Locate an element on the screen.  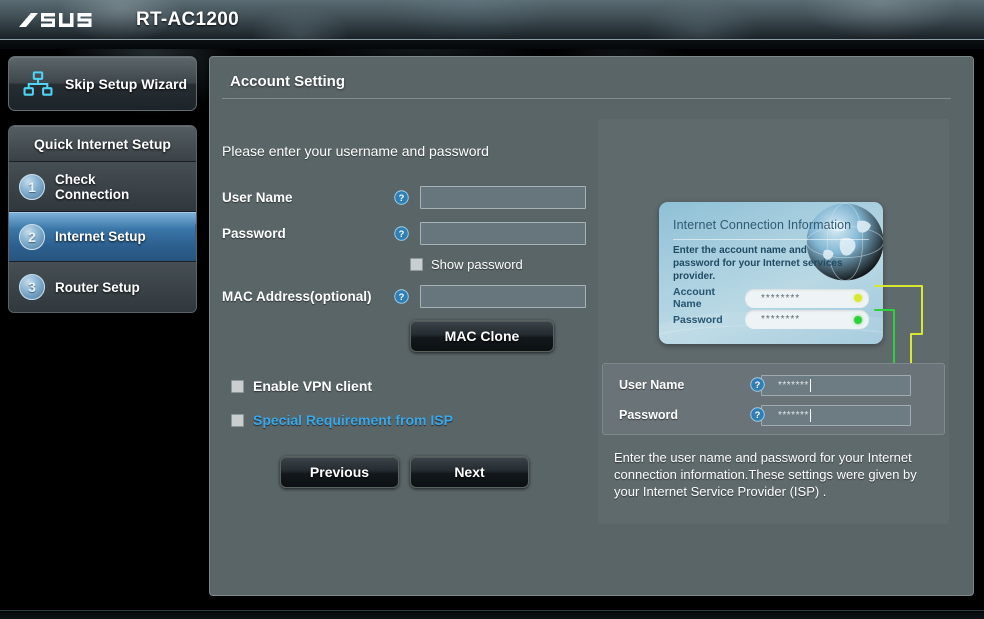
previous-button: Previous is located at coordinates (339, 472).